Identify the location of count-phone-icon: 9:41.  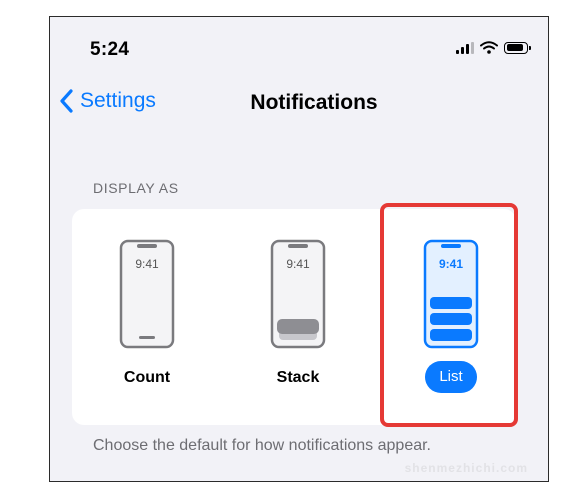
(147, 294).